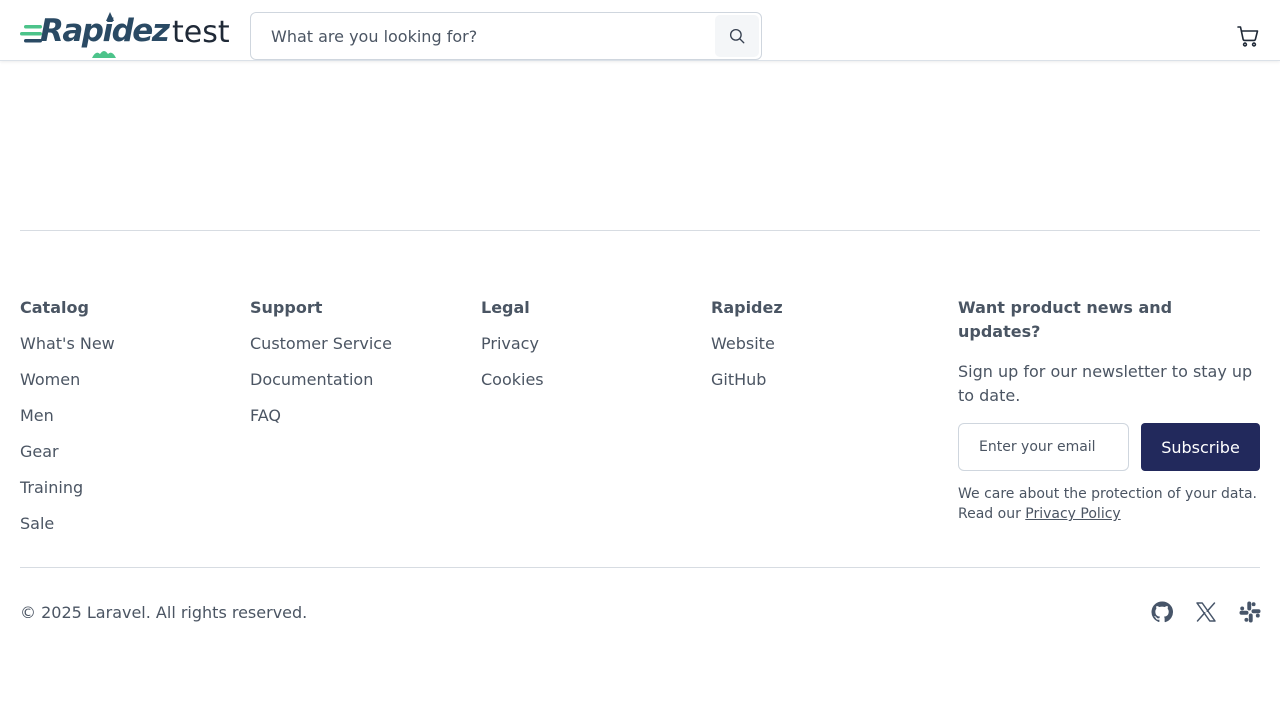 This screenshot has width=1280, height=720. Describe the element at coordinates (37, 523) in the screenshot. I see `footer-link-sale: Sale` at that location.